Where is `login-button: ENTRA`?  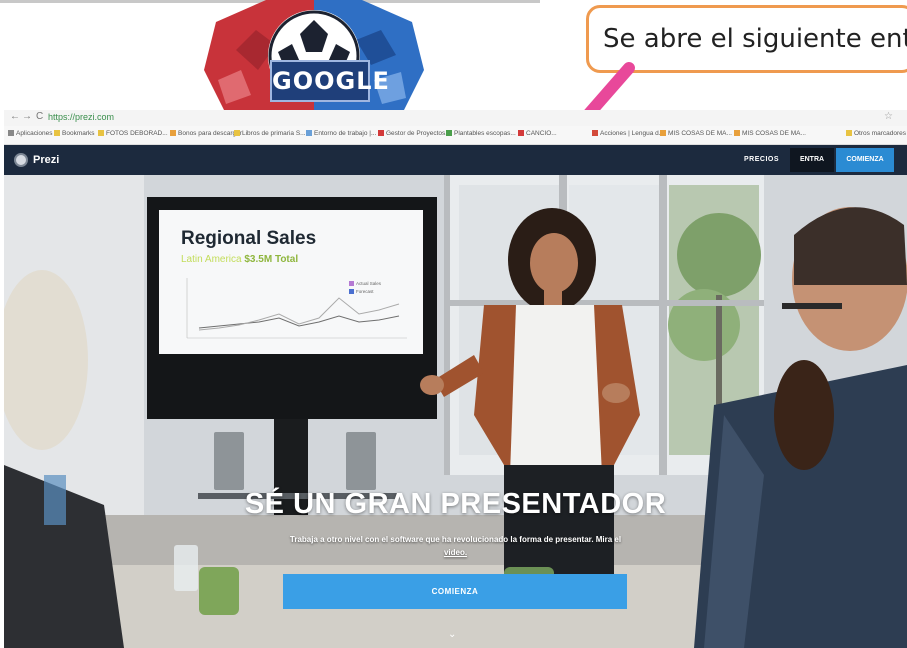
login-button: ENTRA is located at coordinates (812, 160).